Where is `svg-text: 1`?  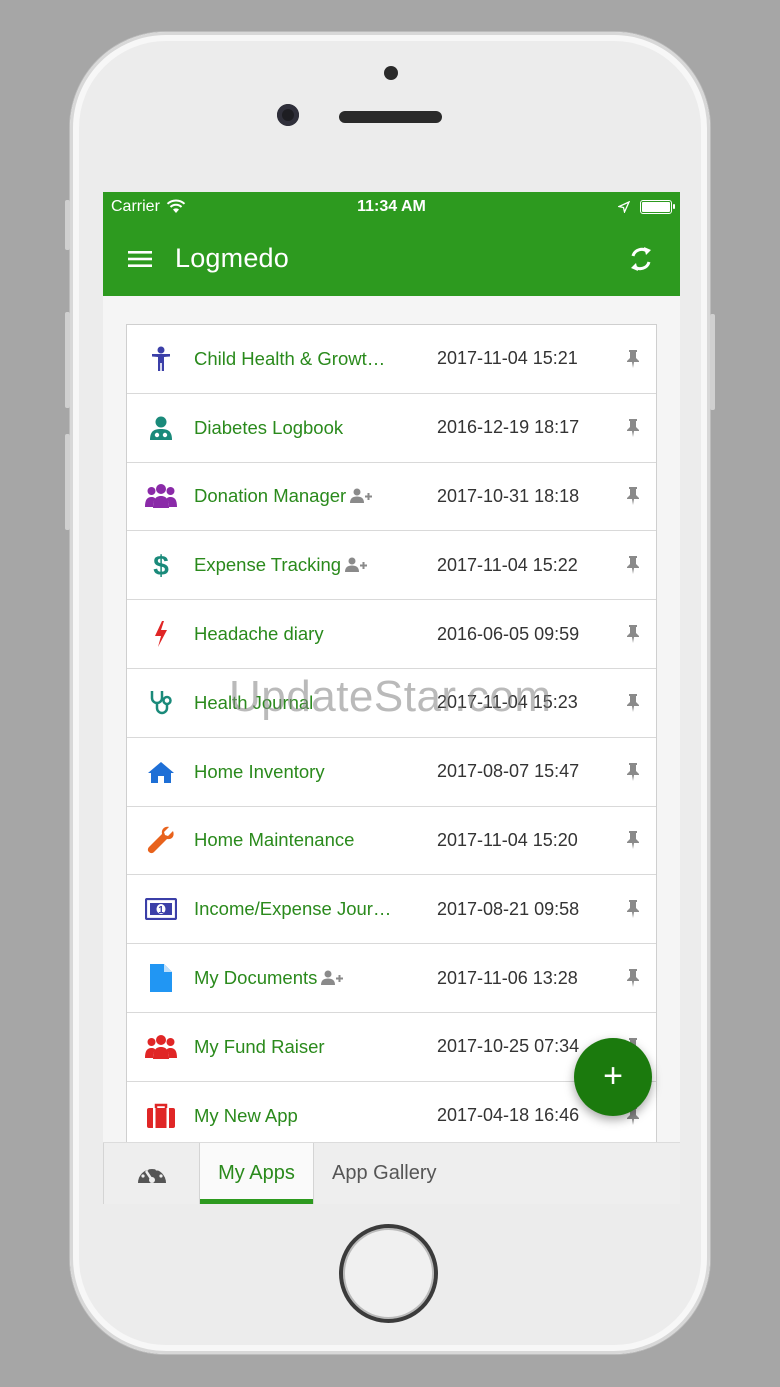 svg-text: 1 is located at coordinates (161, 910).